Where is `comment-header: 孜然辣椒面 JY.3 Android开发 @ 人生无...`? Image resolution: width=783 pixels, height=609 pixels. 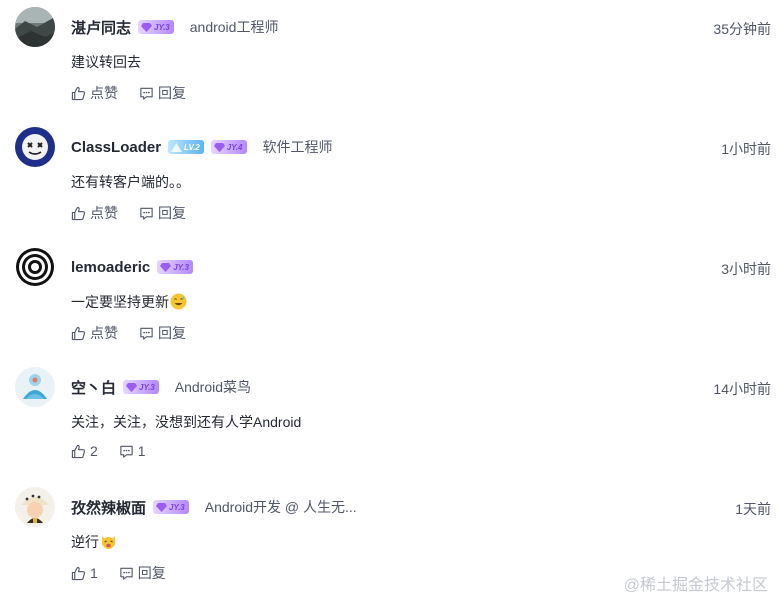
comment-header: 孜然辣椒面 JY.3 Android开发 @ 人生无... is located at coordinates (214, 507).